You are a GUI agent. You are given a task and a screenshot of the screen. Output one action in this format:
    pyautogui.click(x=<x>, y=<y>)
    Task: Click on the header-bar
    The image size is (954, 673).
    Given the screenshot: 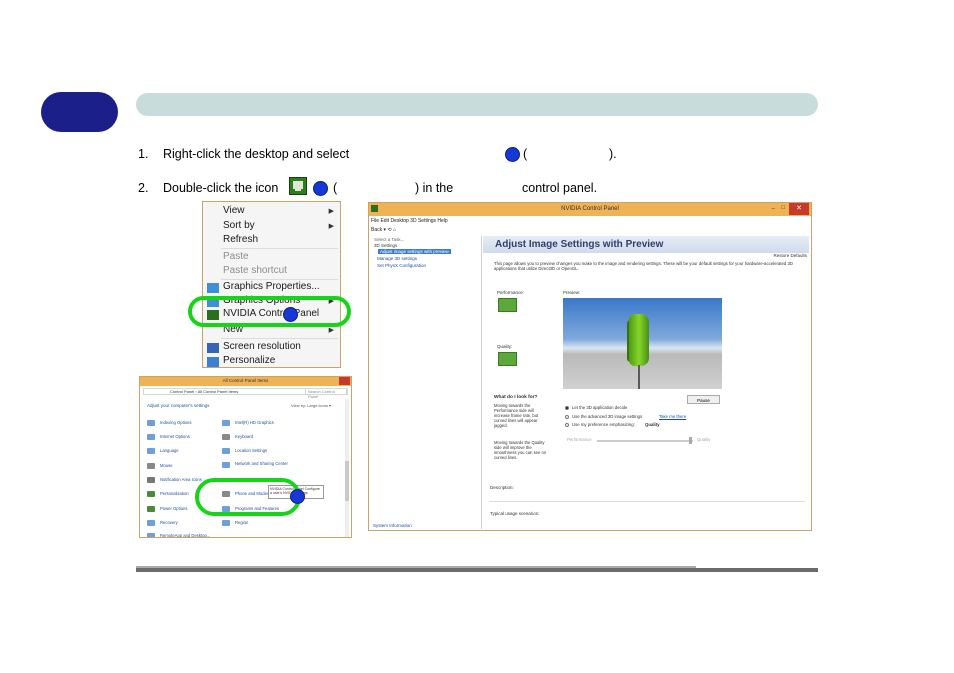 What is the action you would take?
    pyautogui.click(x=477, y=104)
    